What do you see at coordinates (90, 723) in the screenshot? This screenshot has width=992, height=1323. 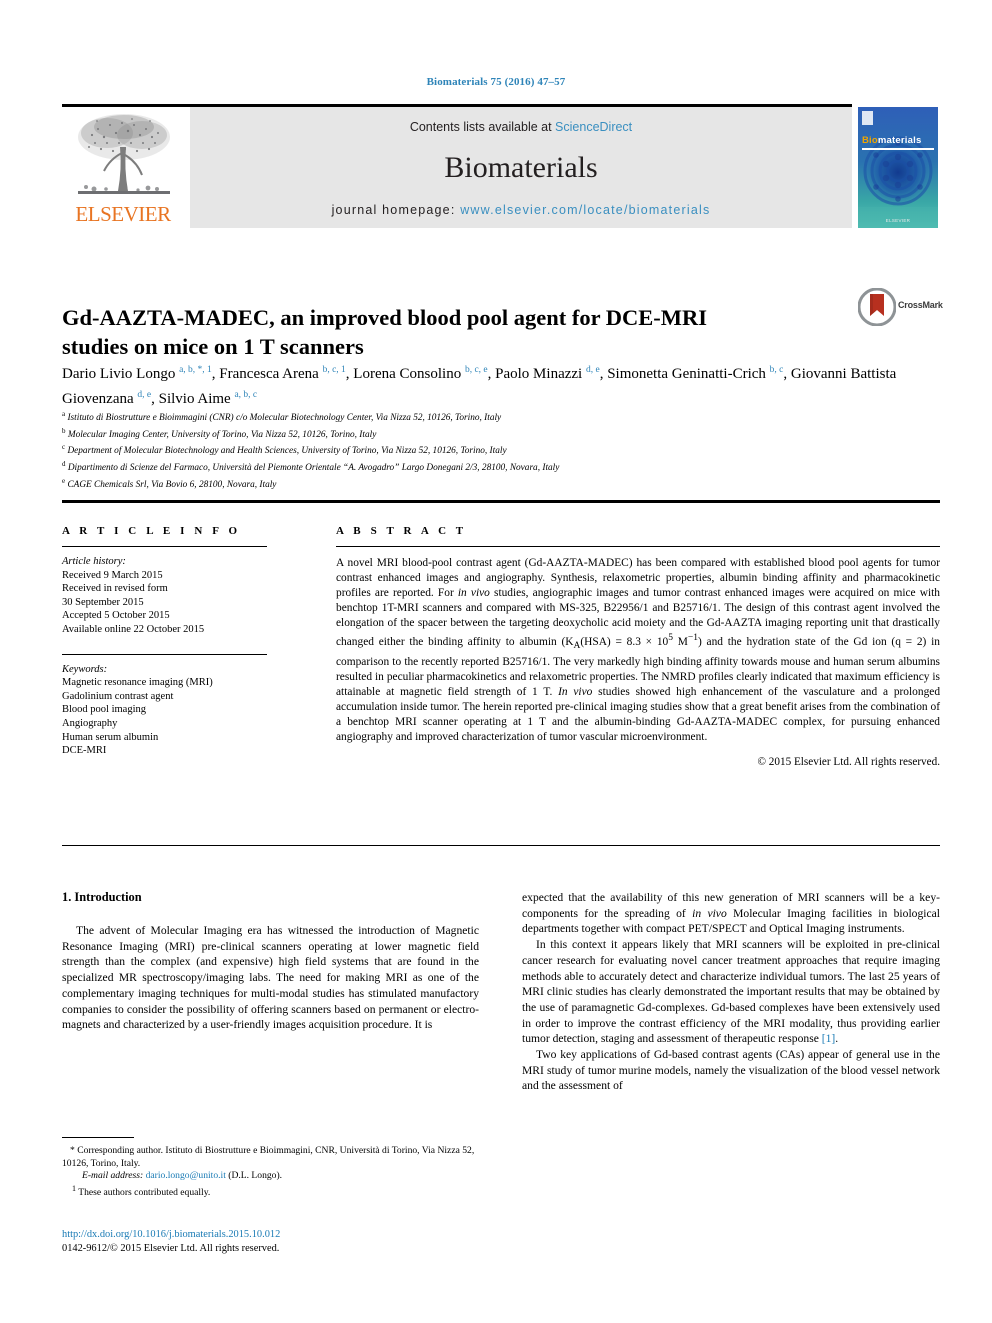 I see `keyword-item: Angiography` at bounding box center [90, 723].